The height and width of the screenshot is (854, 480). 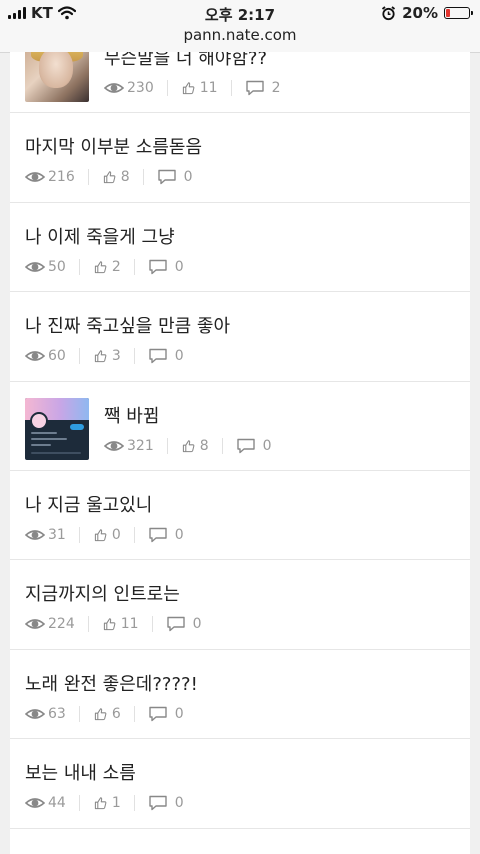 I want to click on post-title: 지금까지의 인트로는, so click(x=102, y=593).